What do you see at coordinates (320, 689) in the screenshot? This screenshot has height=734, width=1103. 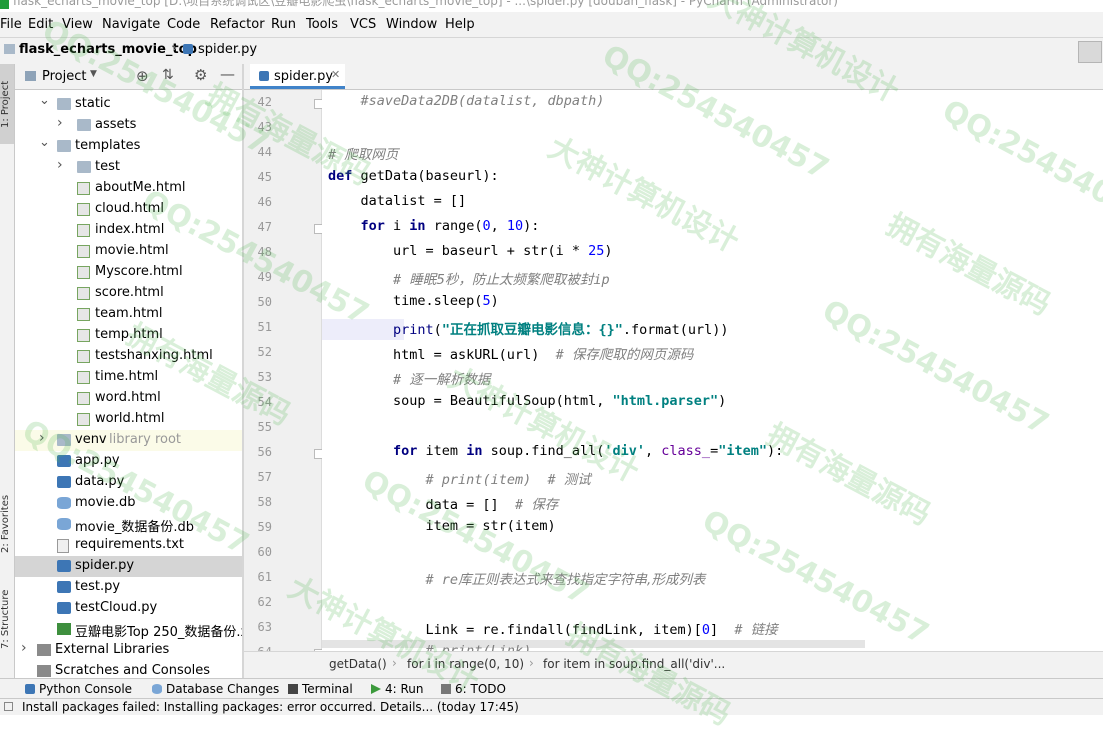 I see `terminal-button: Terminal` at bounding box center [320, 689].